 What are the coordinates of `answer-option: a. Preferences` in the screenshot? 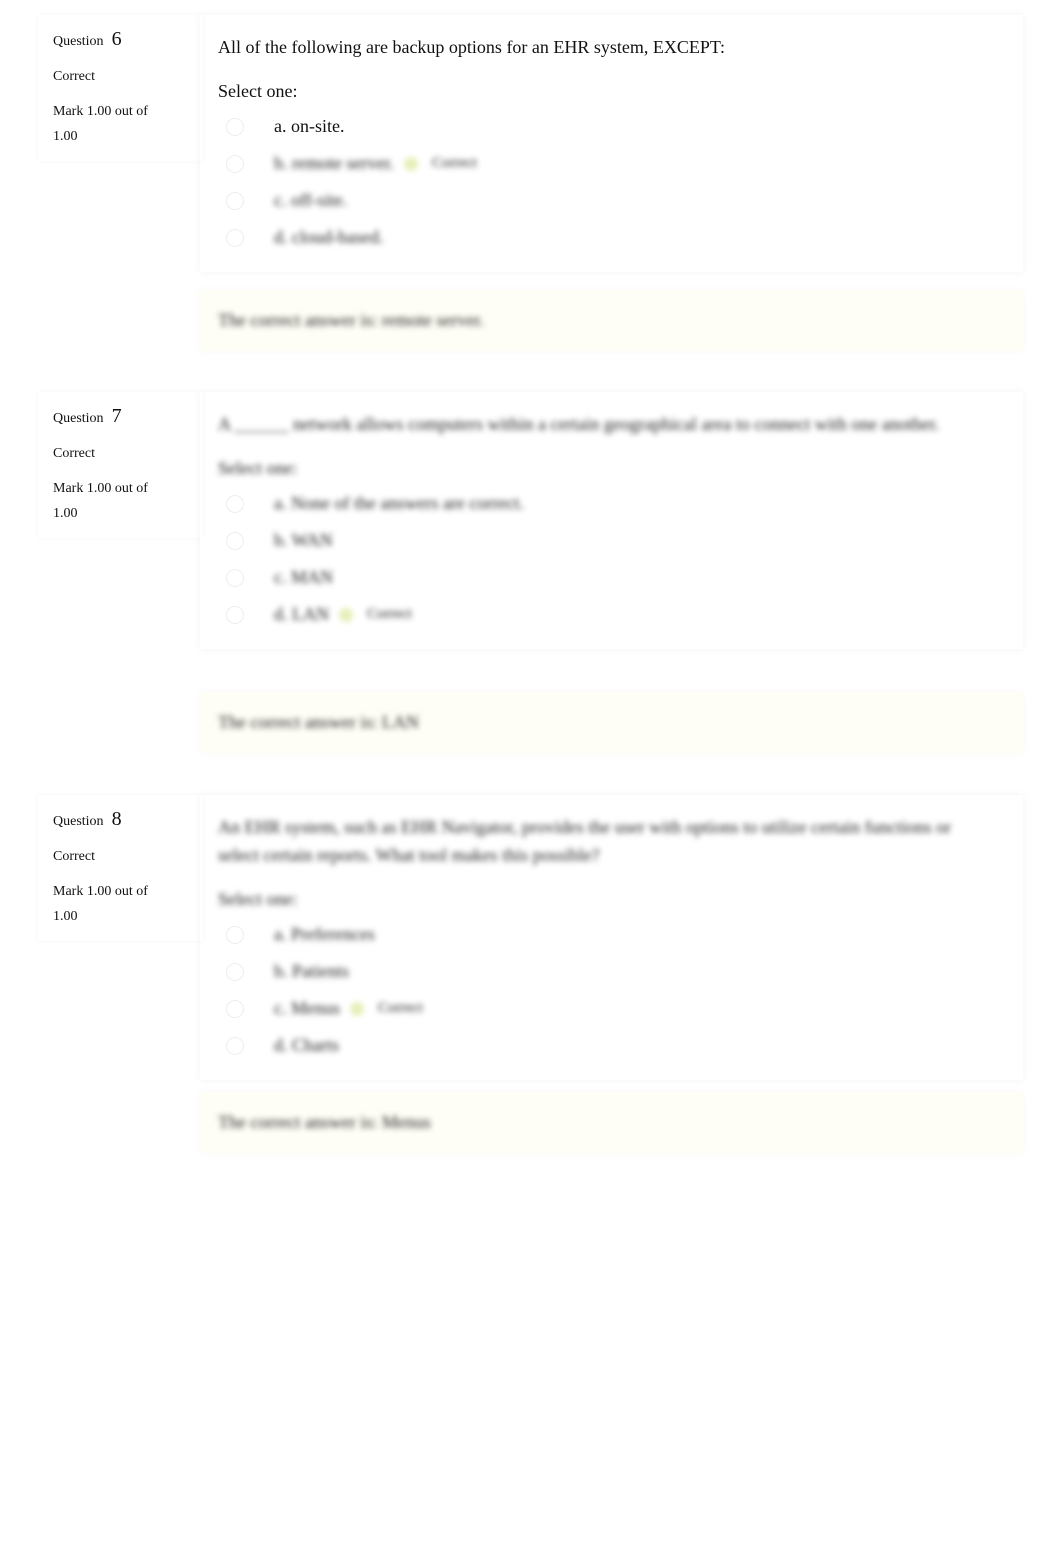 It's located at (620, 934).